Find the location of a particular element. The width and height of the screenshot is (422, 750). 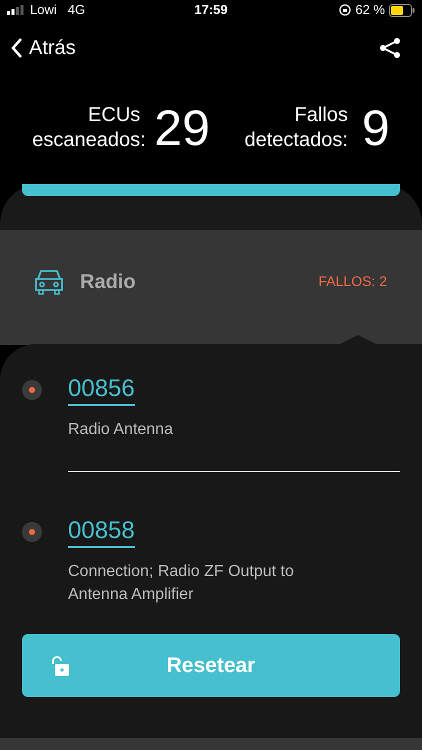

fault-count: FALLOS: 2 is located at coordinates (352, 281).